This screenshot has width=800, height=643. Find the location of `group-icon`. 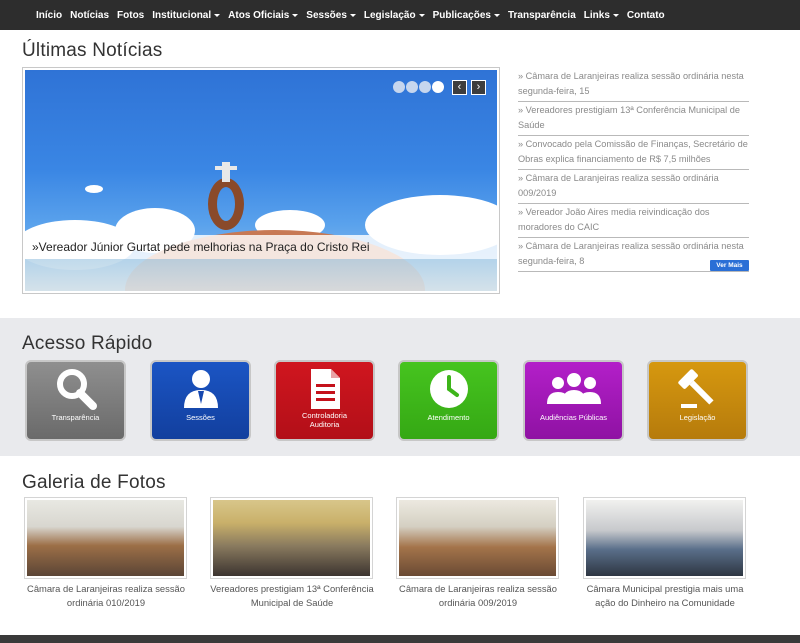

group-icon is located at coordinates (573, 389).